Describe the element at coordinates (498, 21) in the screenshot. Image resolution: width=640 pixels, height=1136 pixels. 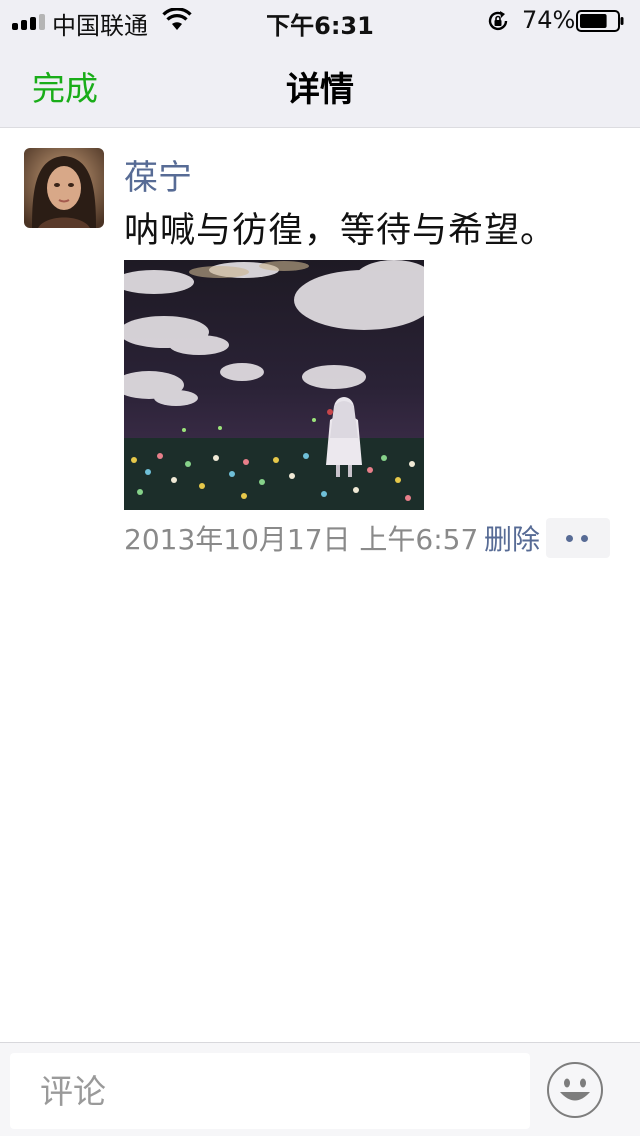
I see `rotation-lock-icon` at that location.